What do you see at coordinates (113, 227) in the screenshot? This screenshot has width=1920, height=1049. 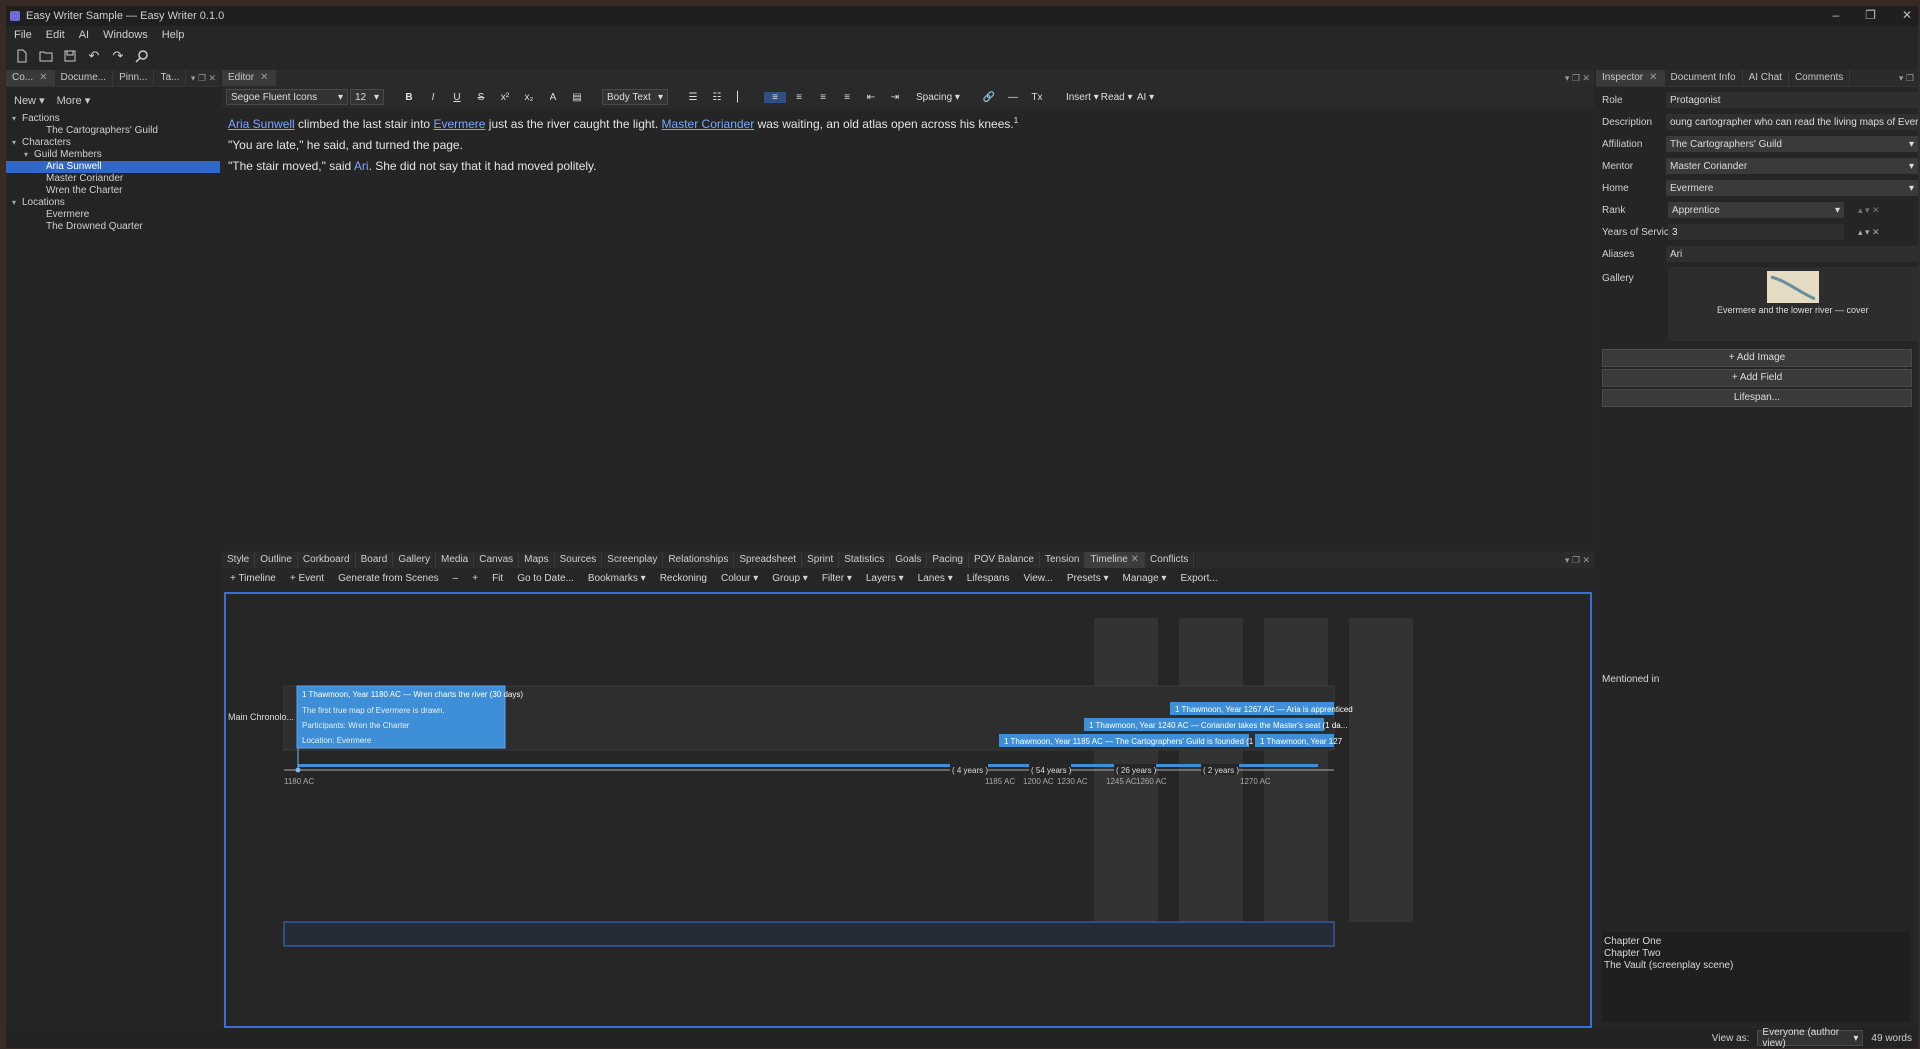 I see `tree-item: The Drowned Quarter` at bounding box center [113, 227].